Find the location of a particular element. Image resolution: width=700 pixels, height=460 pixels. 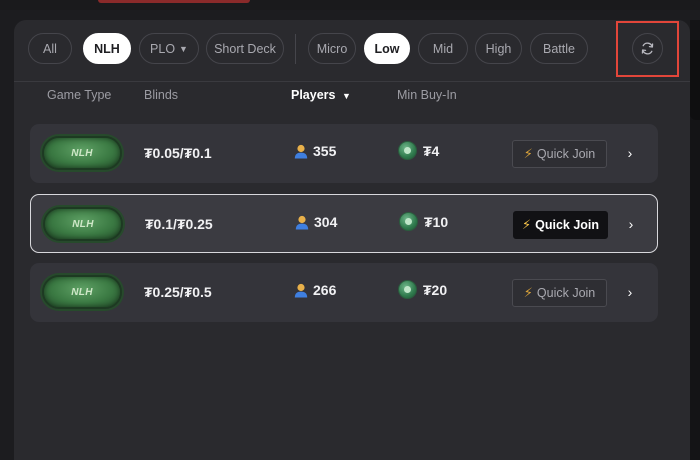

column-header-players: Players ▼ is located at coordinates (321, 95).